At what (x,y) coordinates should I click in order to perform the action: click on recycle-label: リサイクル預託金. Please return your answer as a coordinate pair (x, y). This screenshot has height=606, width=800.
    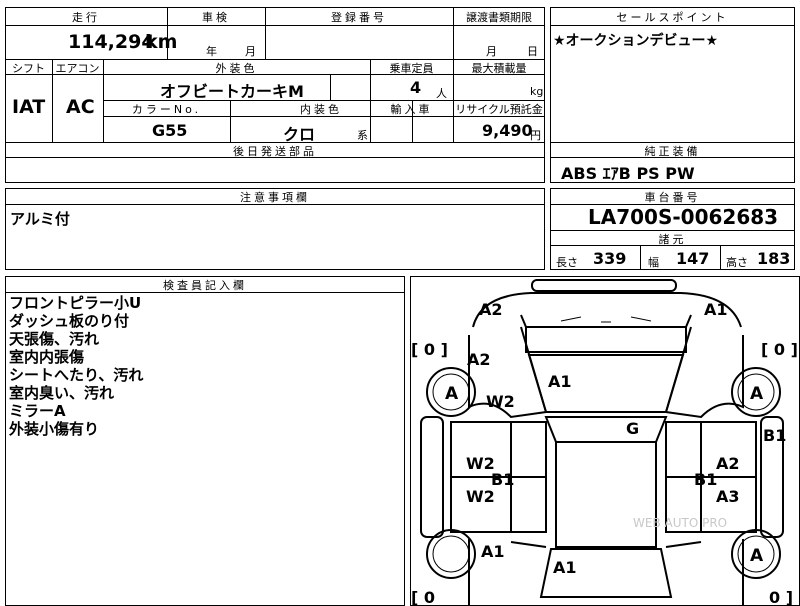
    Looking at the image, I should click on (499, 109).